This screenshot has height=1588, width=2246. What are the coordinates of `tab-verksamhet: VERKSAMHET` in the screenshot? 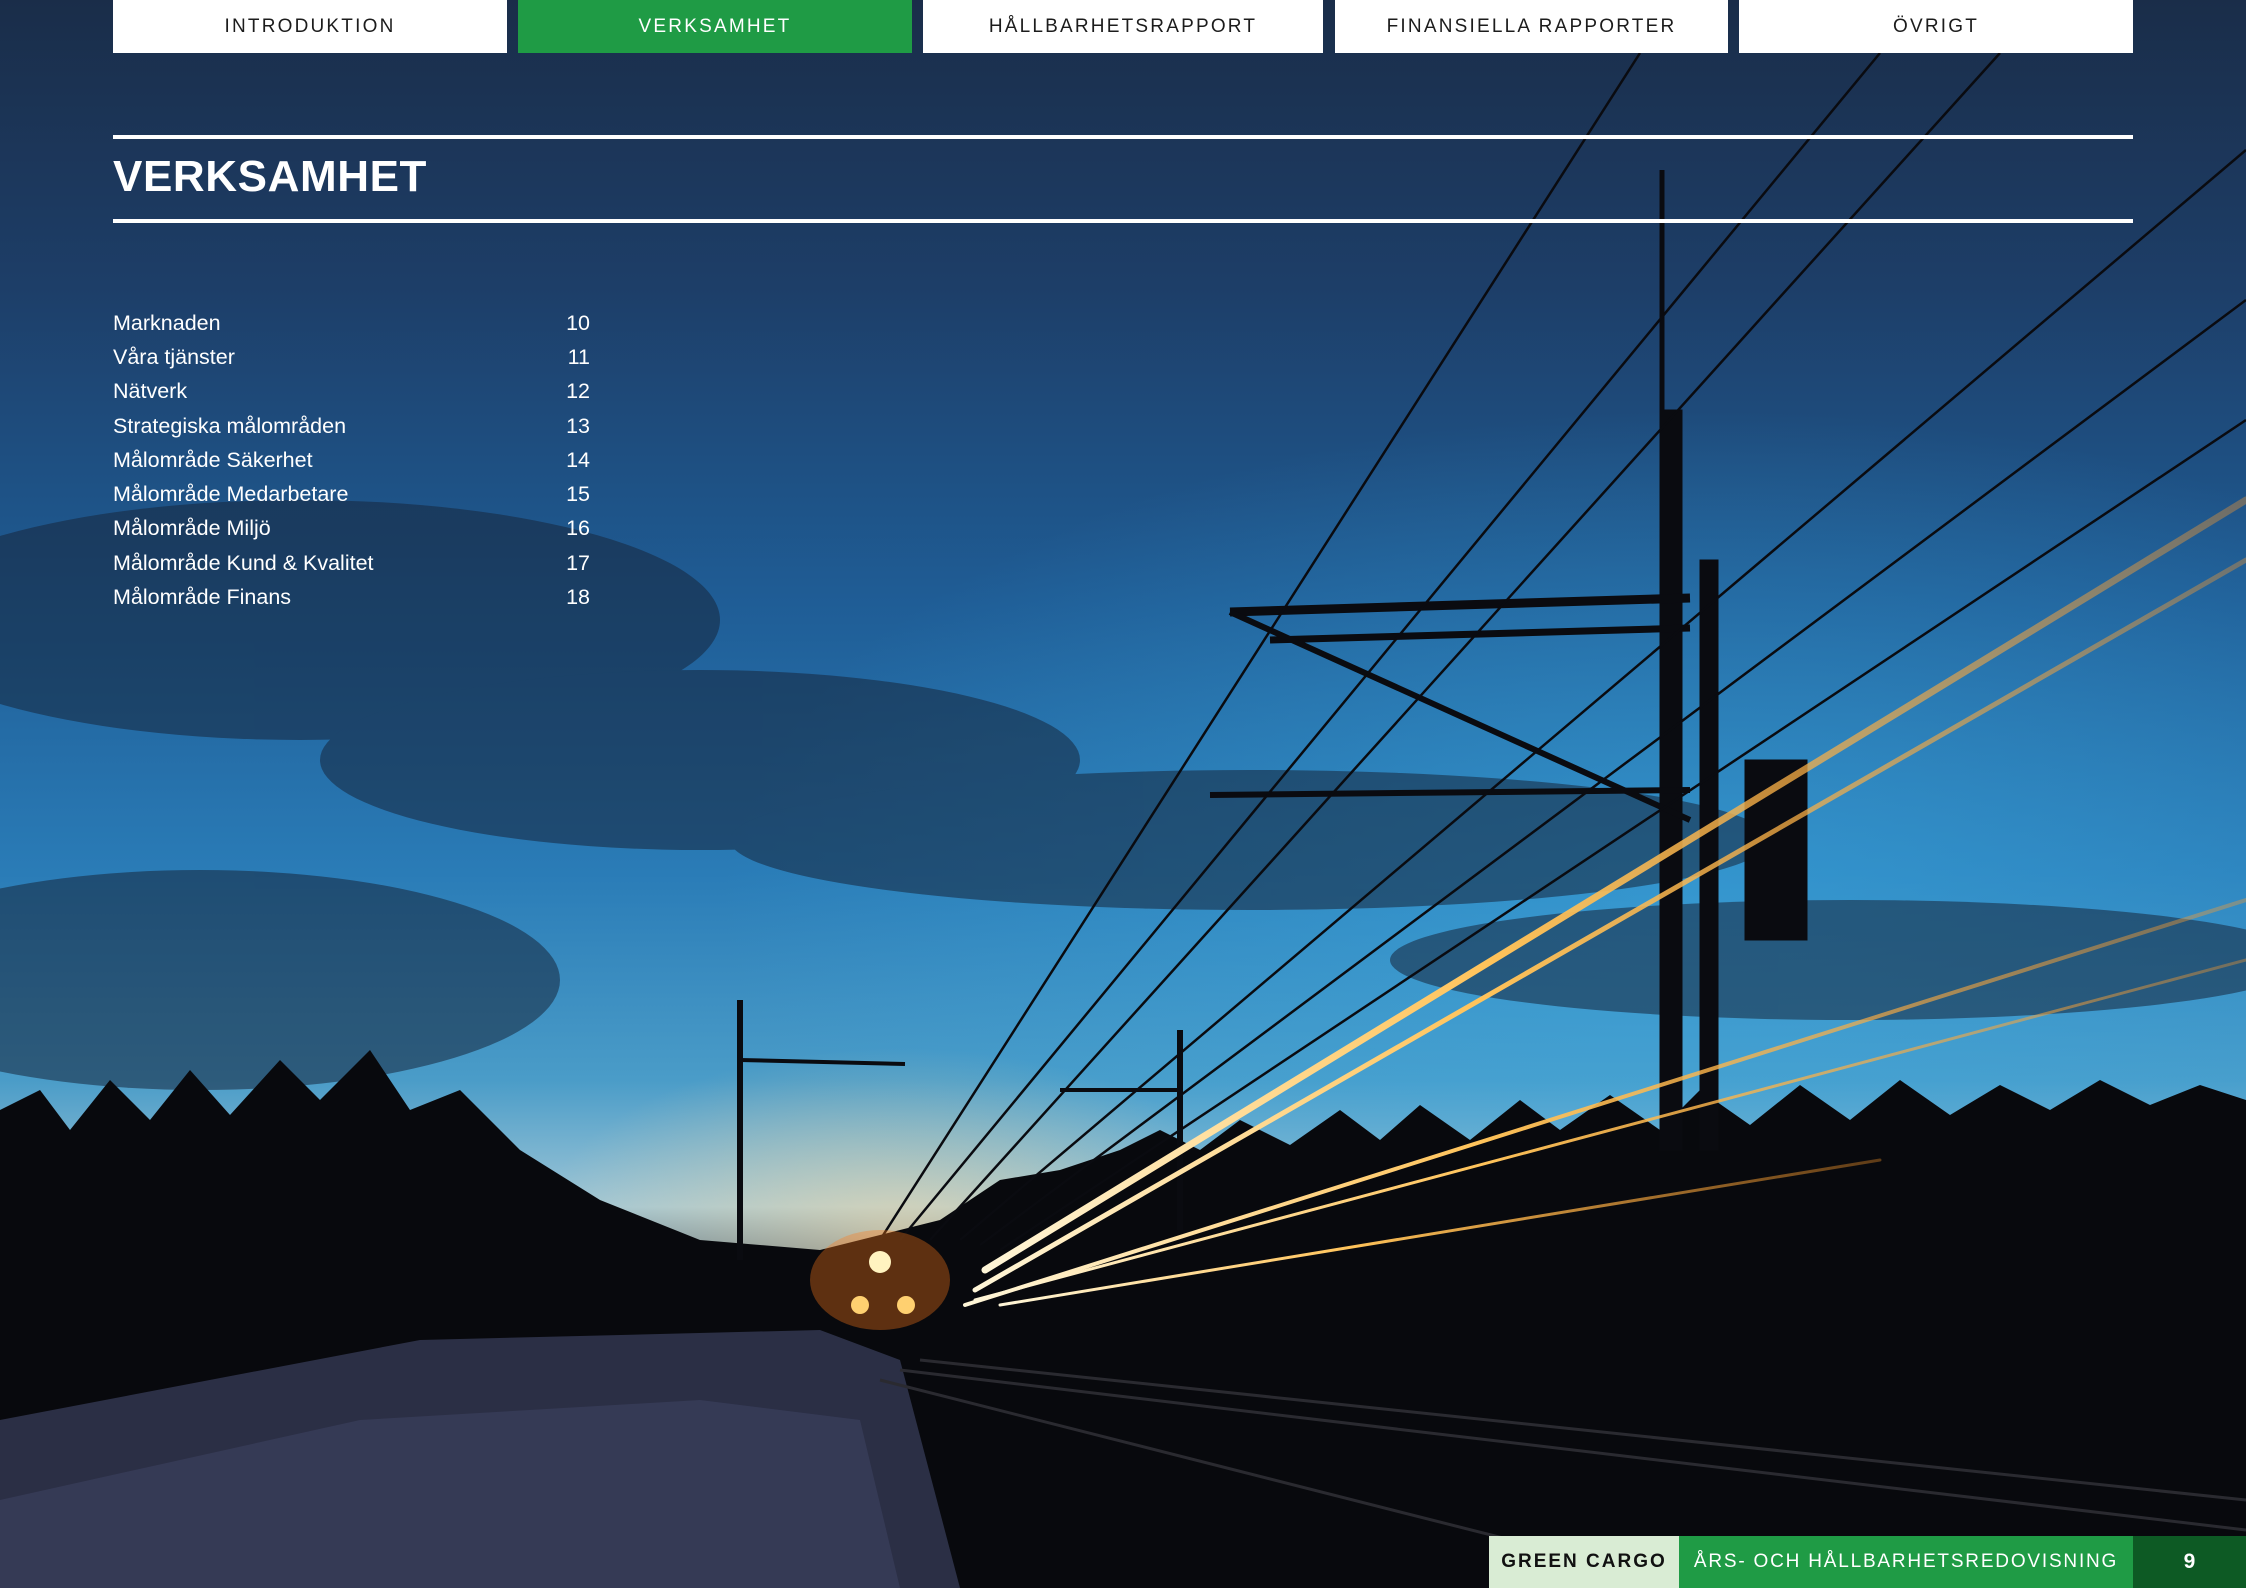 It's located at (715, 26).